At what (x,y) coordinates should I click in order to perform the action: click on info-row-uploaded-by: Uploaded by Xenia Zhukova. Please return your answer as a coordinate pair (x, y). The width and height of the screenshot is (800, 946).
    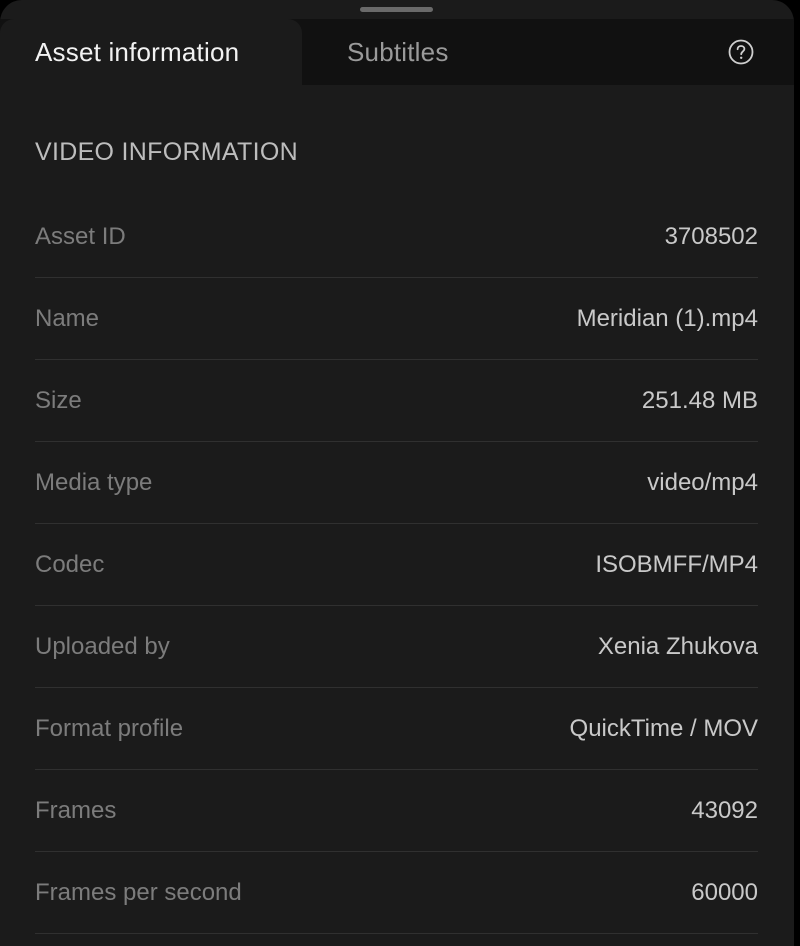
    Looking at the image, I should click on (396, 647).